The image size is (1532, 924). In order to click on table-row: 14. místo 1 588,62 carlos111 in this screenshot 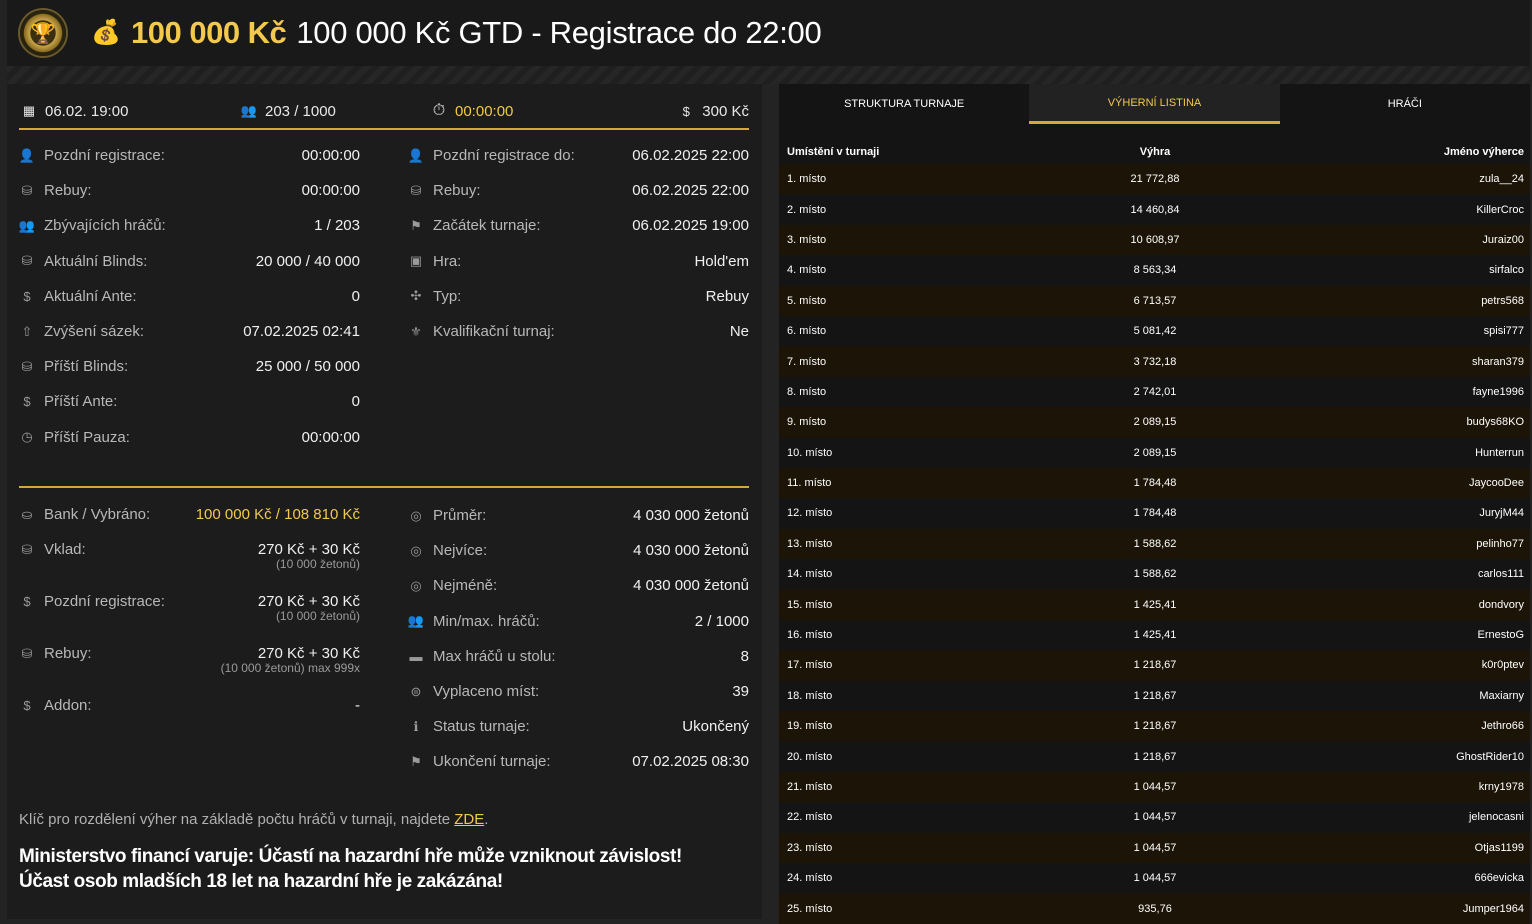, I will do `click(1154, 574)`.